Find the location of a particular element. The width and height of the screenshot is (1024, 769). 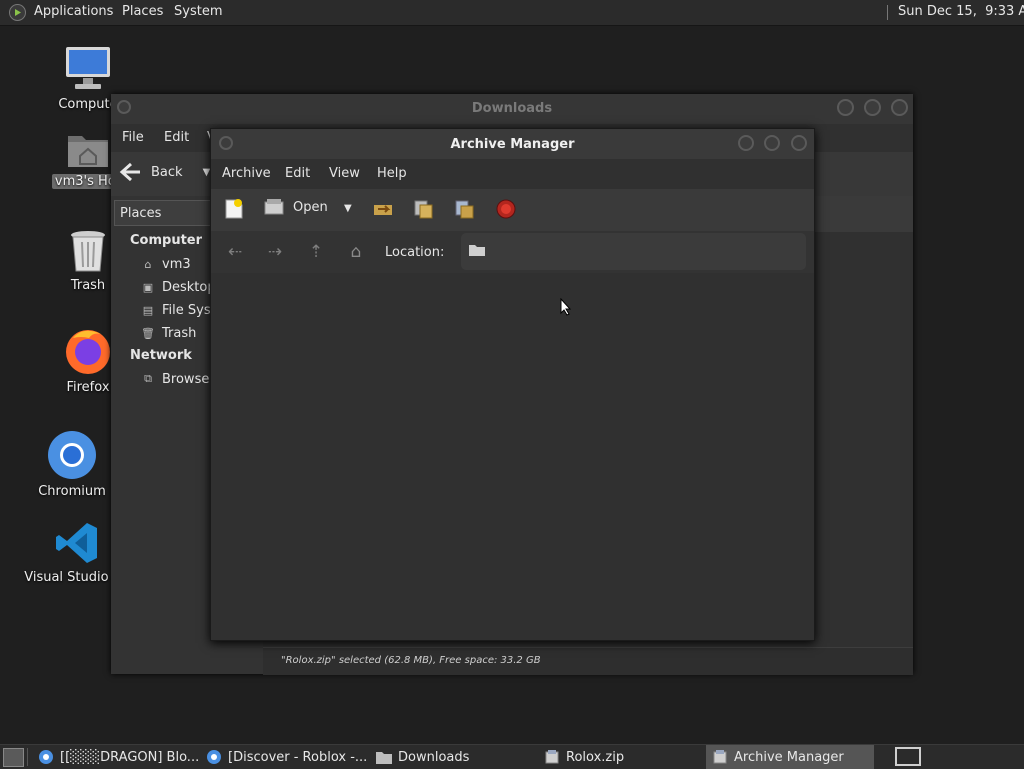

sidebar-item-label: Desktop is located at coordinates (189, 287).